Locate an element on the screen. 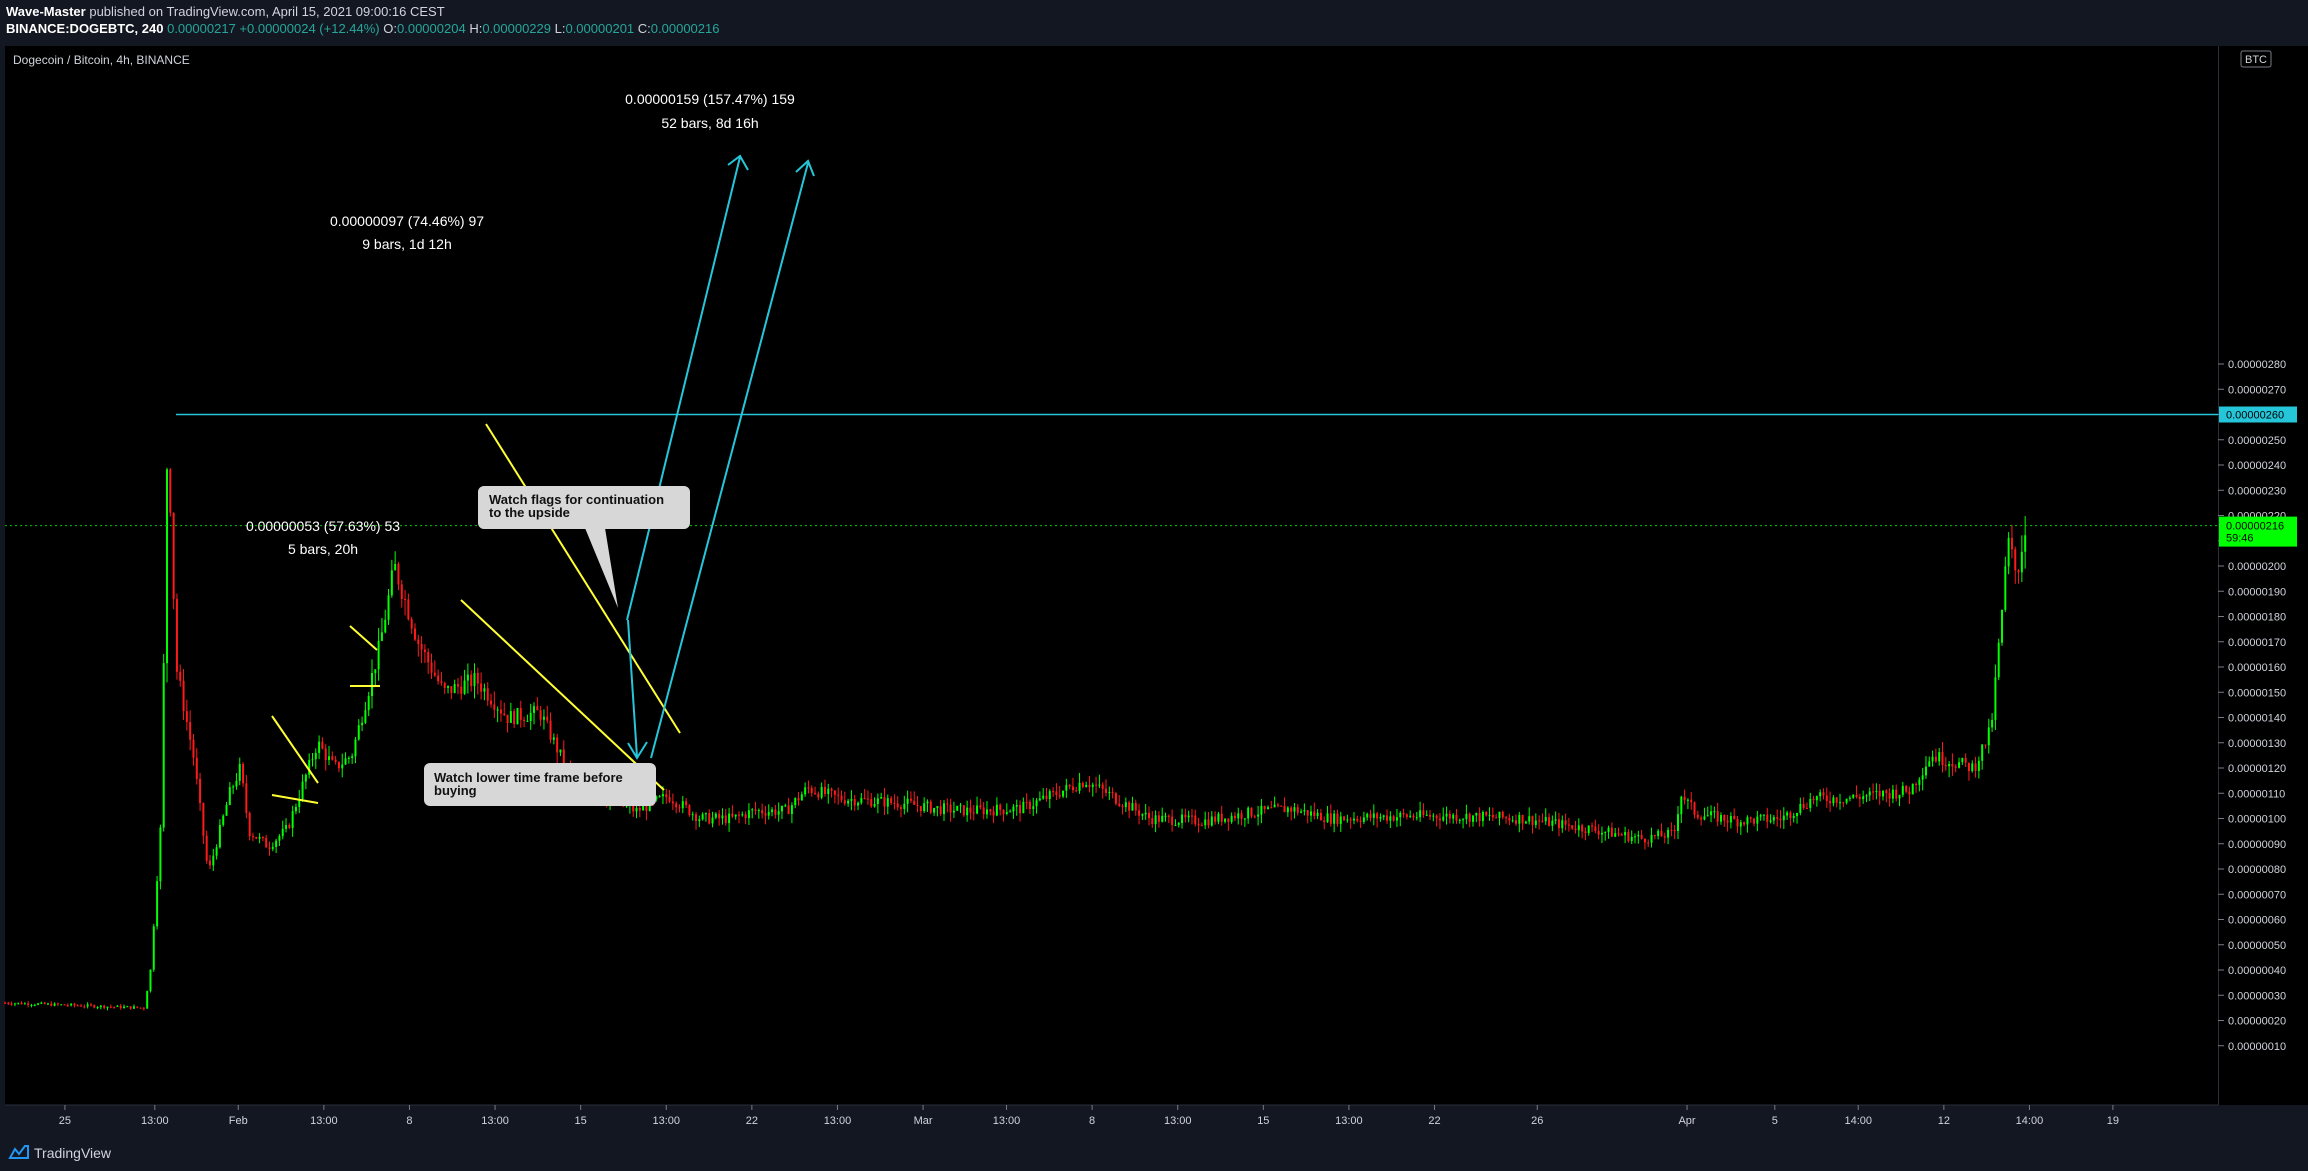  channel-upper is located at coordinates (583, 578).